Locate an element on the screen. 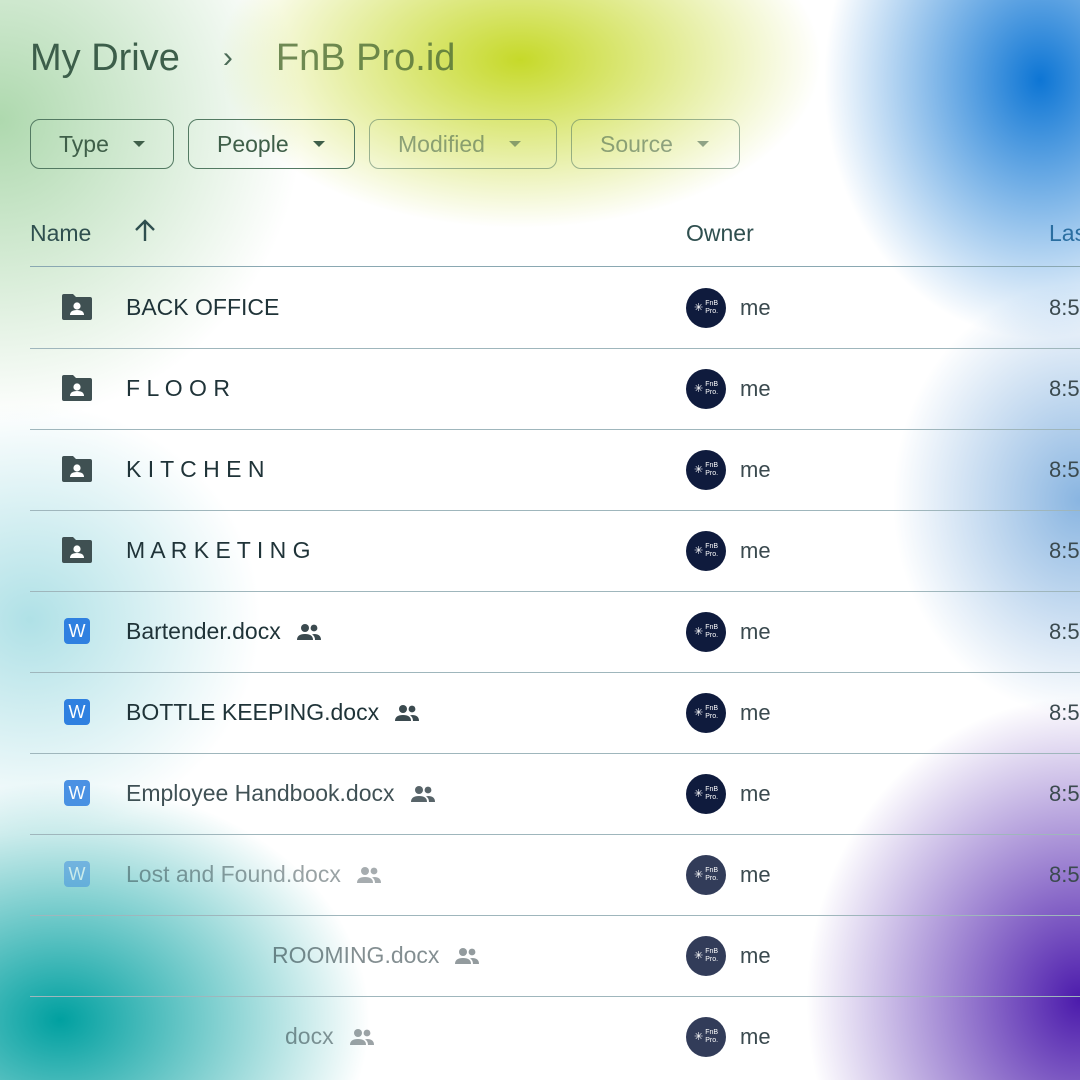 The image size is (1080, 1080). file-row: W BOTTLE KEEPING.docx ✳ FnB Pro. me 8:5 is located at coordinates (555, 713).